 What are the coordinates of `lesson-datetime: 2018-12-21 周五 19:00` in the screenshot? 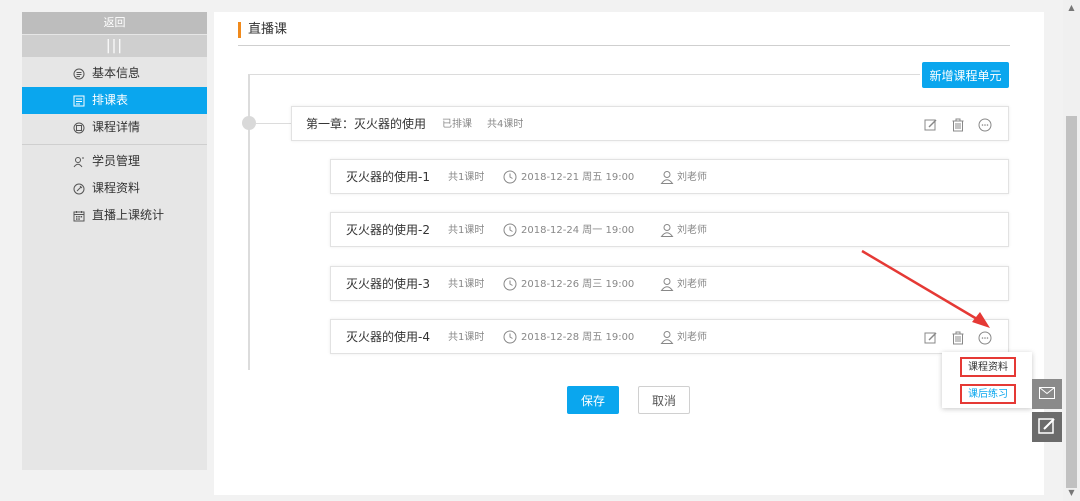 It's located at (578, 177).